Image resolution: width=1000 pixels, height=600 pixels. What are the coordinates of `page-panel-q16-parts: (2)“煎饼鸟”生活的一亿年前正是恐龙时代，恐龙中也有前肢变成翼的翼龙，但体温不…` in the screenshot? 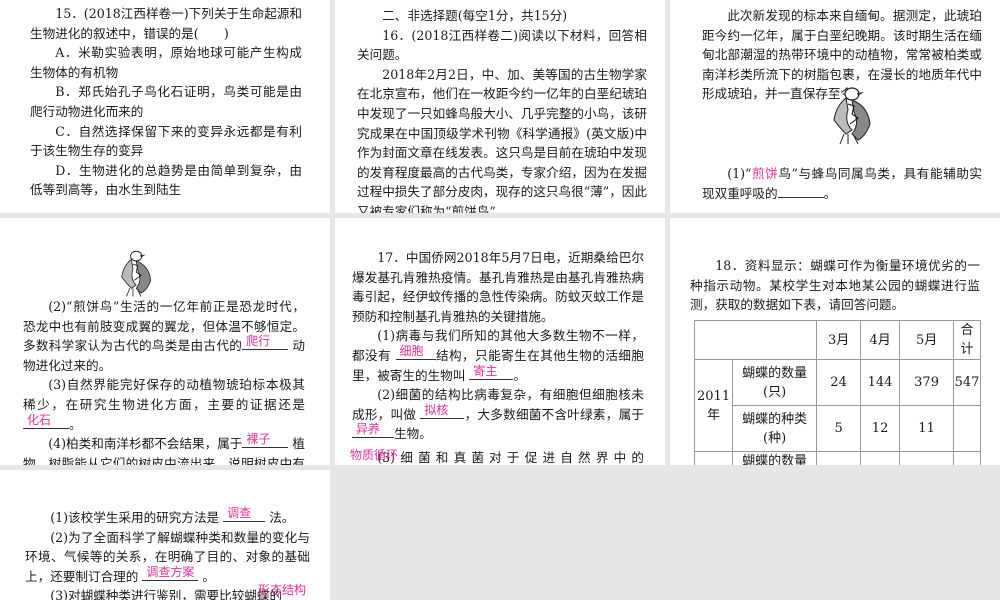 It's located at (165, 341).